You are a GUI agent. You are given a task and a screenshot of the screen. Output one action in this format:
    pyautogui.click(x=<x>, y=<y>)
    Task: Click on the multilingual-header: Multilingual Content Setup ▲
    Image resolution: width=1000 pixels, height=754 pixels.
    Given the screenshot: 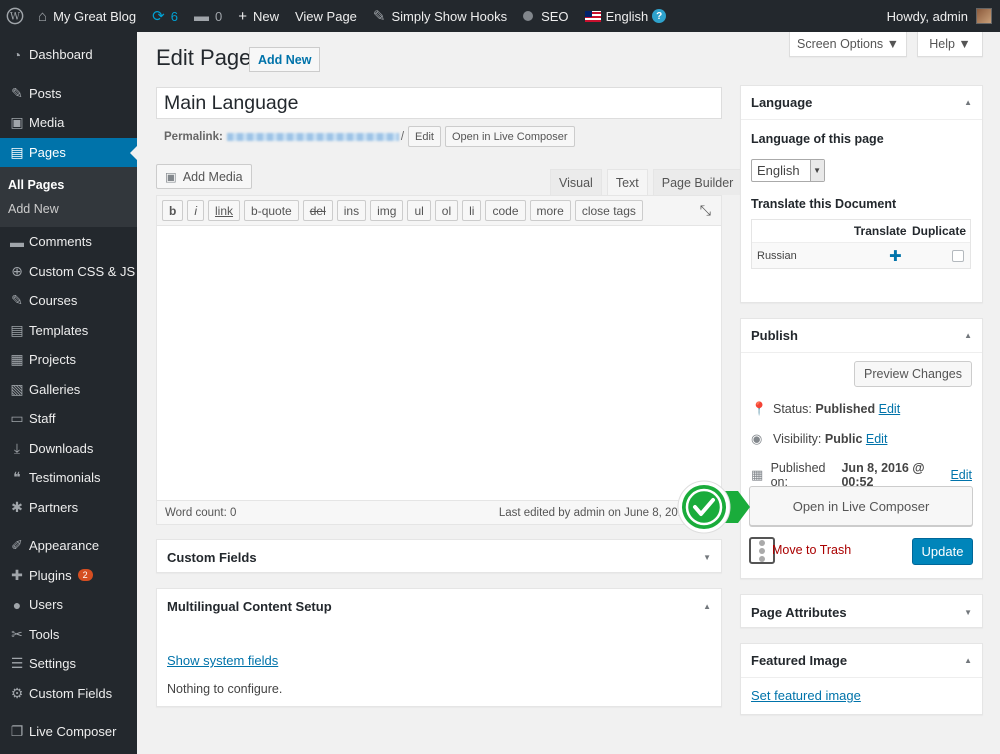 What is the action you would take?
    pyautogui.click(x=439, y=606)
    